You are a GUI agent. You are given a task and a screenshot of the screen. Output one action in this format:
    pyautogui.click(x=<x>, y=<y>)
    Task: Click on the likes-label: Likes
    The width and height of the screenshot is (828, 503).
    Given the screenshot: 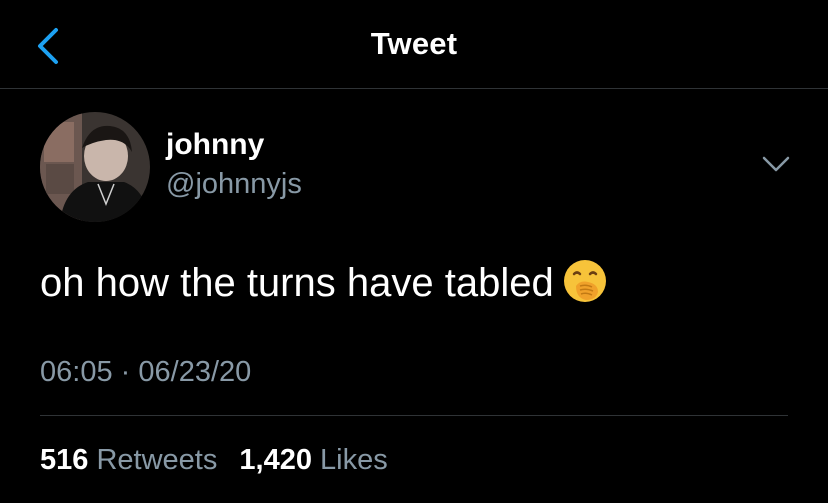 What is the action you would take?
    pyautogui.click(x=354, y=460)
    